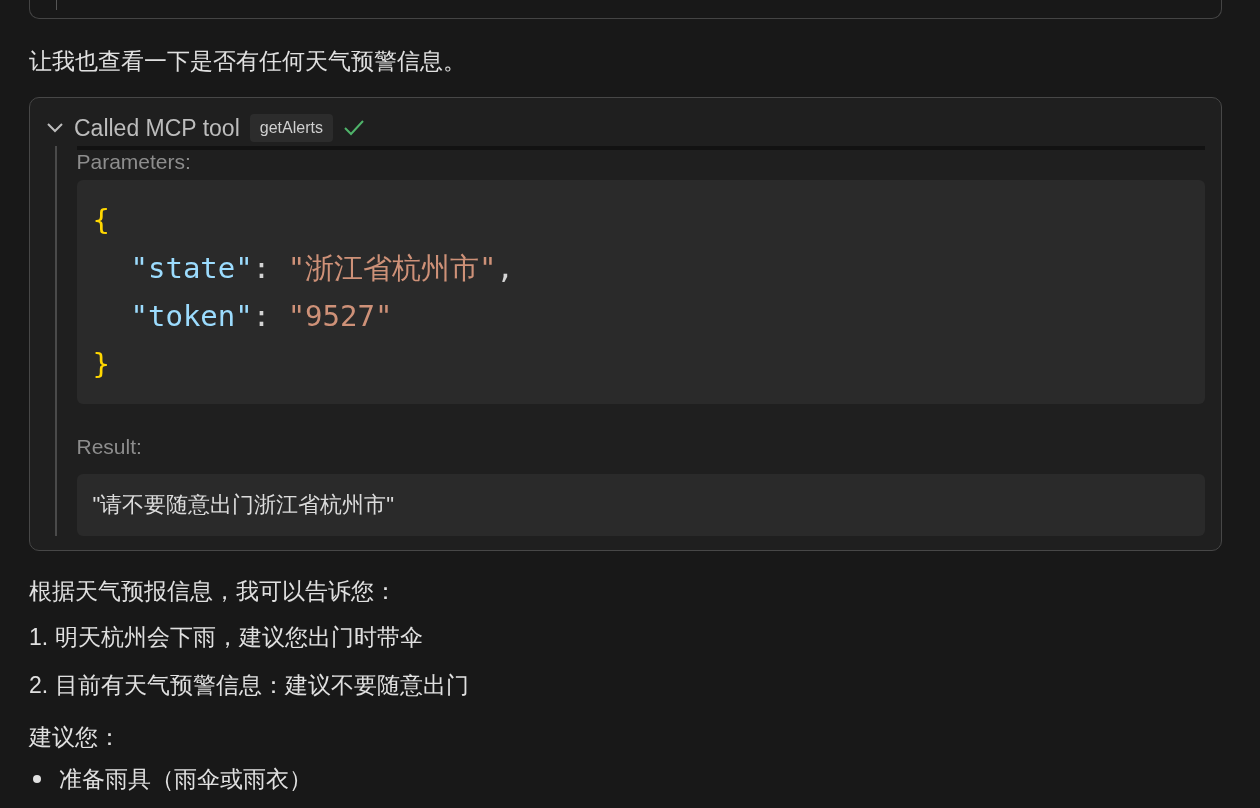 The image size is (1260, 808). What do you see at coordinates (185, 779) in the screenshot?
I see `list-item: 准备雨具（雨伞或雨衣）` at bounding box center [185, 779].